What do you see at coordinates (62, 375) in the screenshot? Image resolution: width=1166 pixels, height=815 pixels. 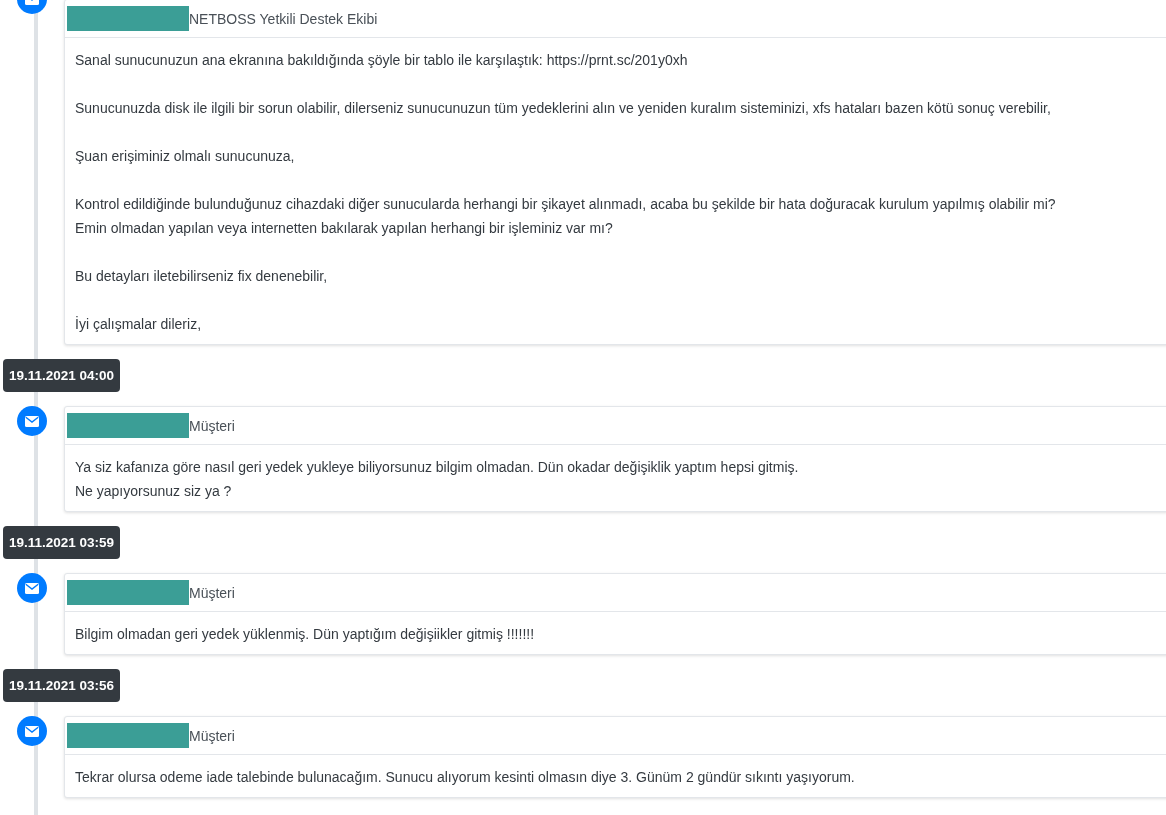 I see `date-badge: 19.11.2021 04:00` at bounding box center [62, 375].